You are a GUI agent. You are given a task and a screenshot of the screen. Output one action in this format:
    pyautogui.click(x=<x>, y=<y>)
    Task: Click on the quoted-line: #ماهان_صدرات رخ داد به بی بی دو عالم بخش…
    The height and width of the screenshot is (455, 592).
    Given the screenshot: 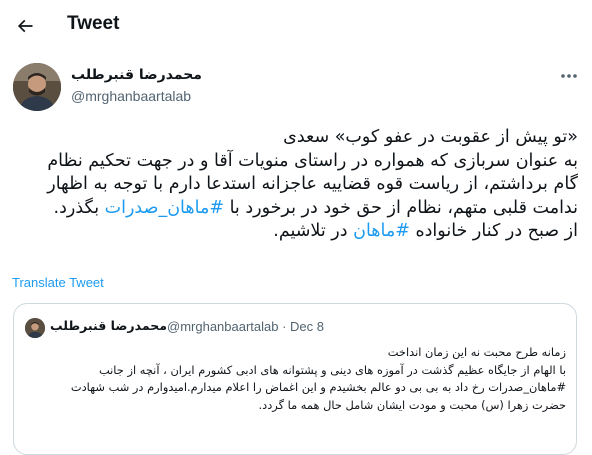 What is the action you would take?
    pyautogui.click(x=318, y=387)
    